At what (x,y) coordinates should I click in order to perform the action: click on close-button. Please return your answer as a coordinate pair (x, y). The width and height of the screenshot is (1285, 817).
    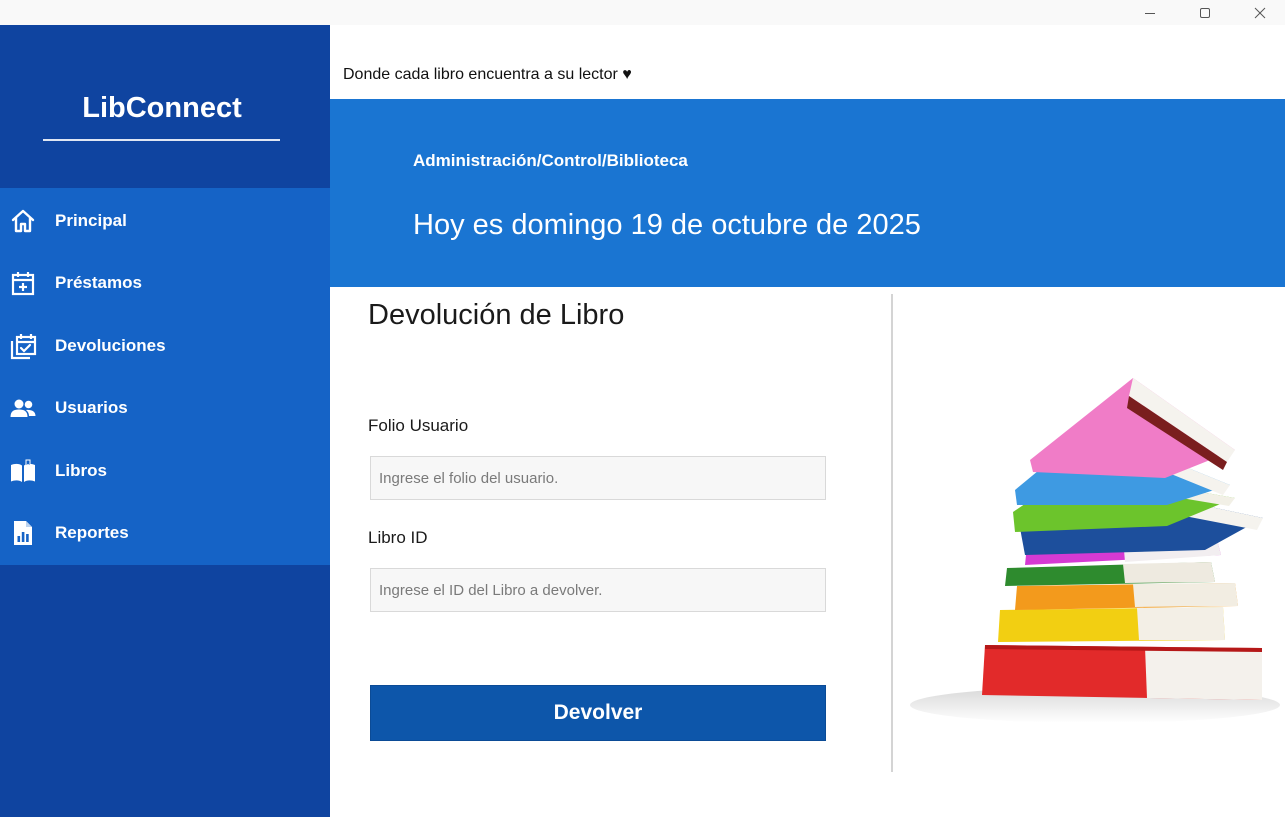
    Looking at the image, I should click on (1260, 12).